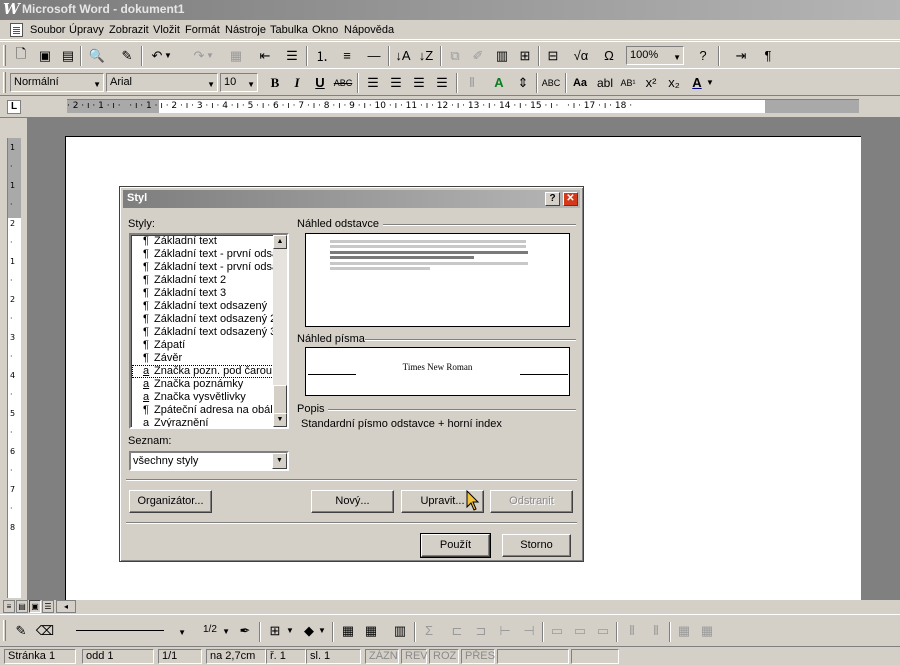 This screenshot has height=665, width=900. Describe the element at coordinates (609, 55) in the screenshot. I see `symbol-omega-icon: Ω` at that location.